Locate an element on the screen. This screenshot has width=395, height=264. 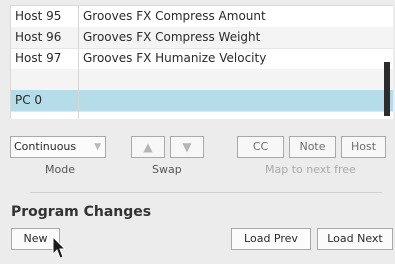
row-number: Host 97 is located at coordinates (38, 58).